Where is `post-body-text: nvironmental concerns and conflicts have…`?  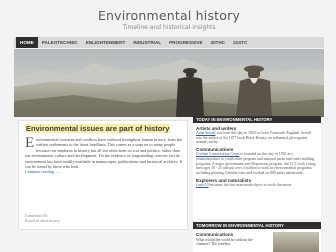 post-body-text: nvironmental concerns and conflicts have… is located at coordinates (104, 153).